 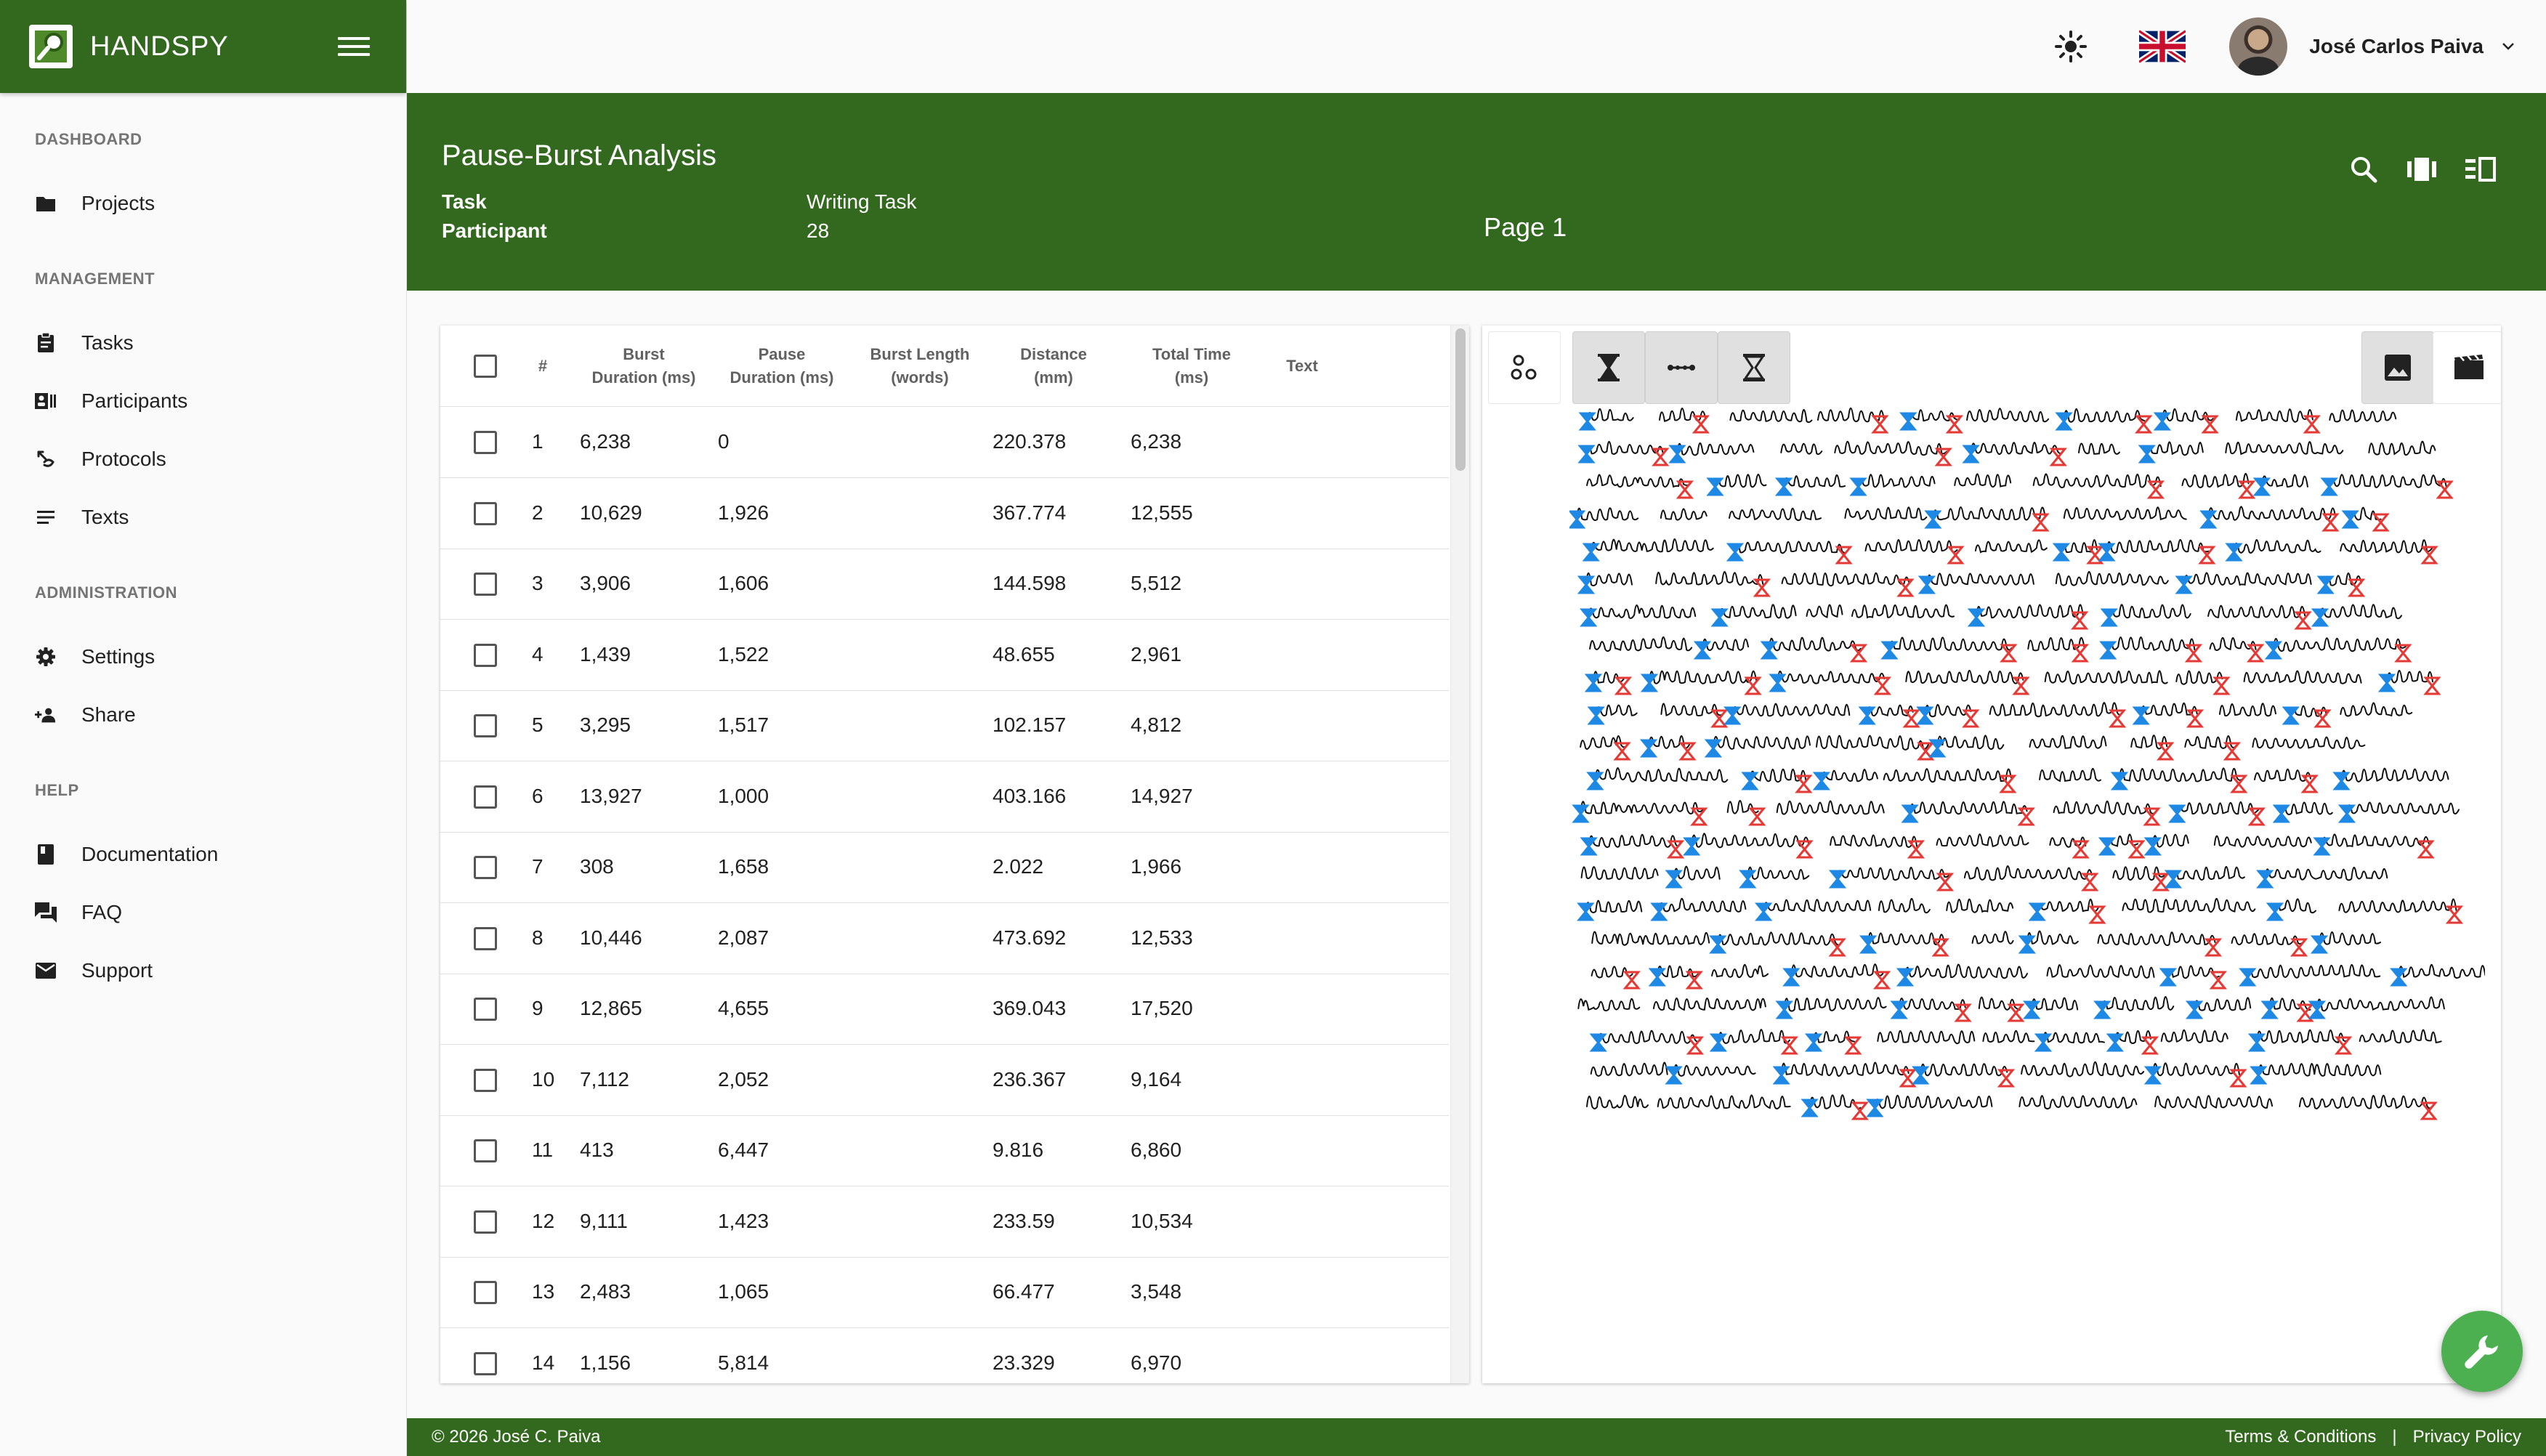 I want to click on menu-toggle-button, so click(x=354, y=46).